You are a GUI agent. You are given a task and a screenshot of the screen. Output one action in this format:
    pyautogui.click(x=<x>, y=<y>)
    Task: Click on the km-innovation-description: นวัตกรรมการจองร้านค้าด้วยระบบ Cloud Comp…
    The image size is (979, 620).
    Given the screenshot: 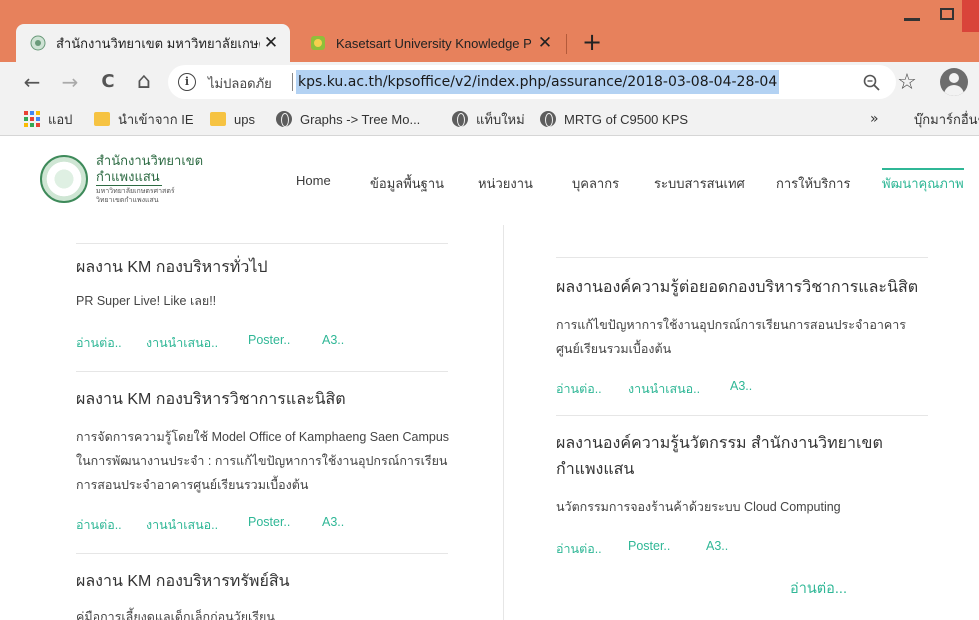 What is the action you would take?
    pyautogui.click(x=698, y=507)
    